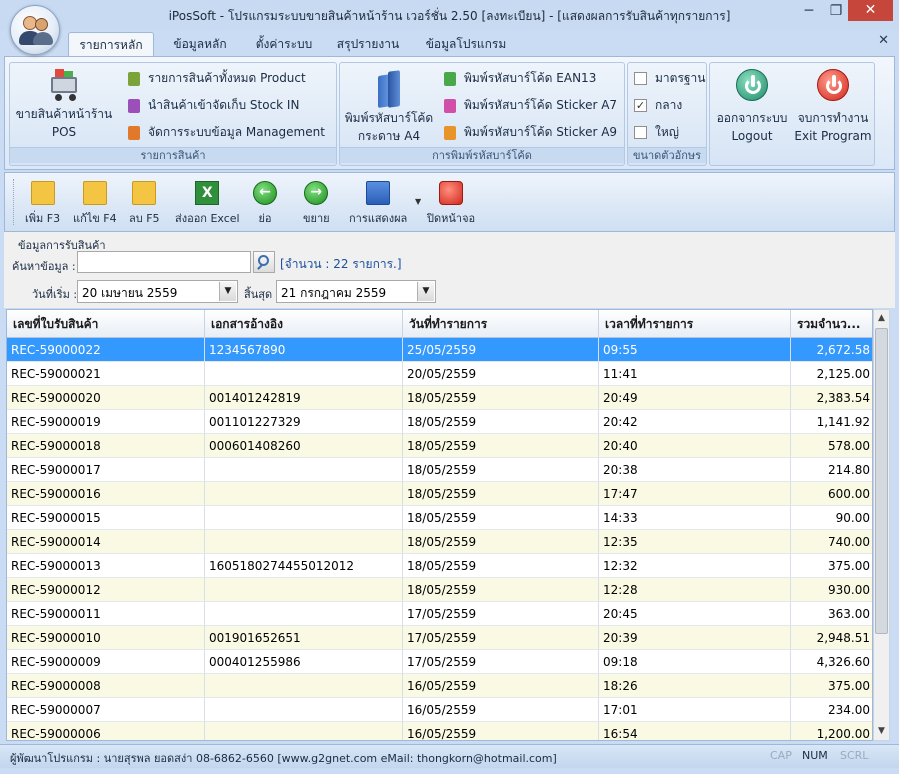 The image size is (899, 774). What do you see at coordinates (752, 107) in the screenshot?
I see `logout-button: ออกจากระบบ Logout` at bounding box center [752, 107].